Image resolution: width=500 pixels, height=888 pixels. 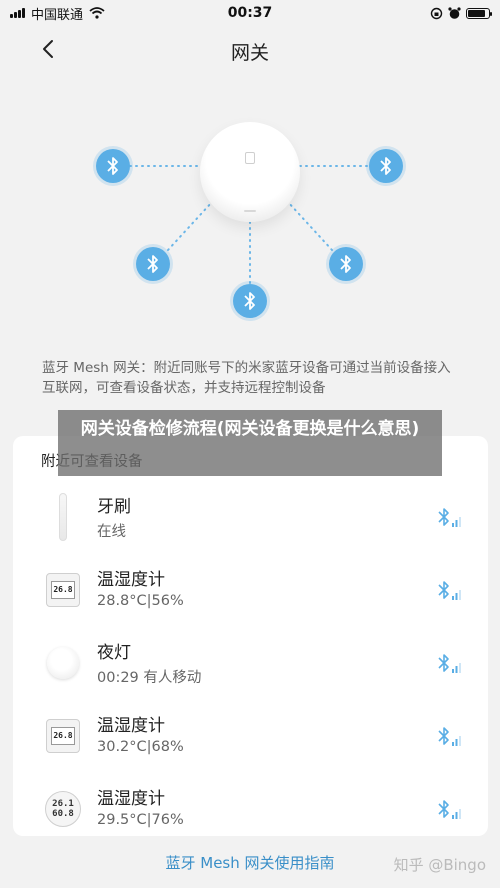 I want to click on device-status: 29.5°C|76%, so click(x=140, y=820).